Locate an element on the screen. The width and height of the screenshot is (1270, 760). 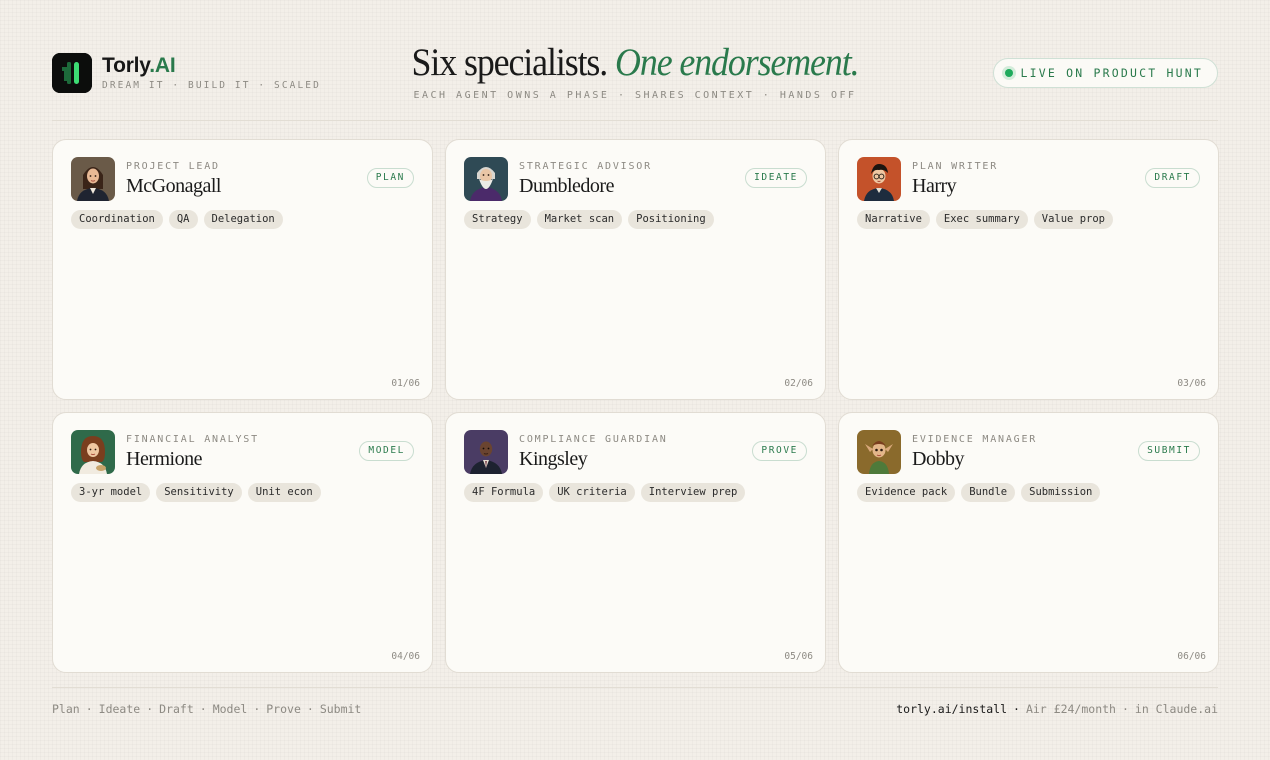
dobby-avatar is located at coordinates (879, 452).